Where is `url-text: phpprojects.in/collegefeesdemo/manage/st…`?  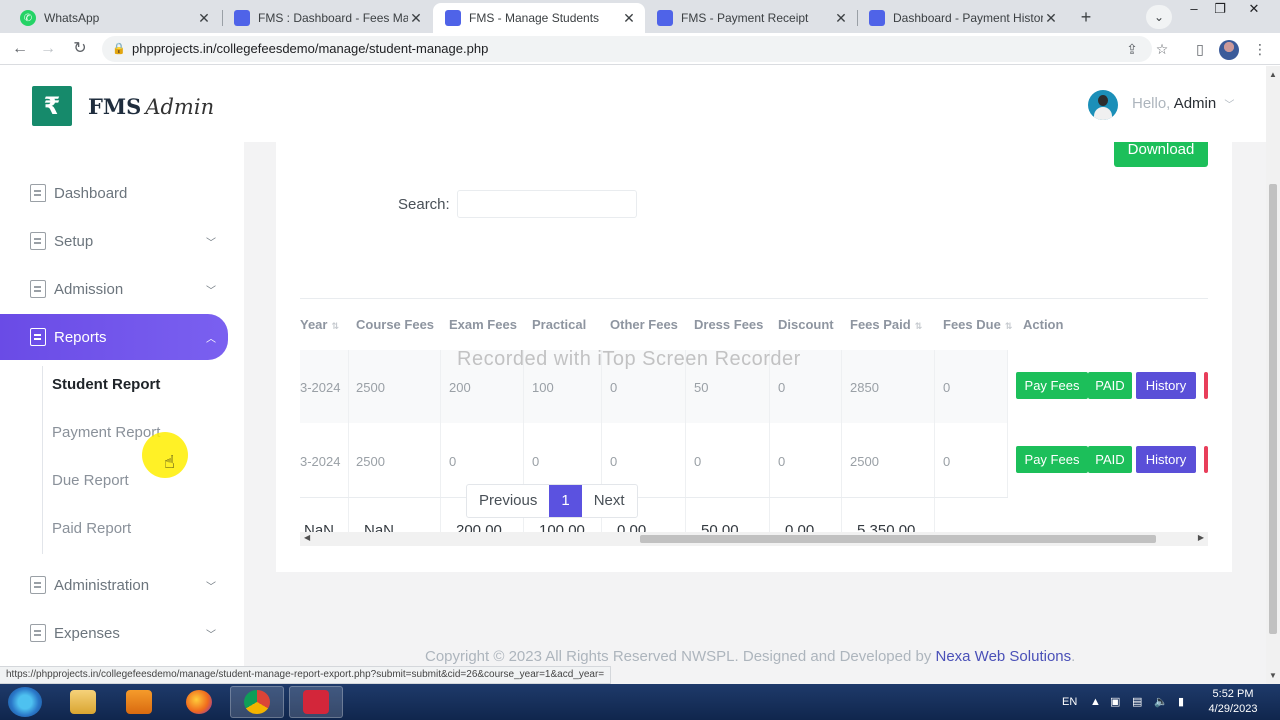
url-text: phpprojects.in/collegefeesdemo/manage/st… is located at coordinates (310, 48).